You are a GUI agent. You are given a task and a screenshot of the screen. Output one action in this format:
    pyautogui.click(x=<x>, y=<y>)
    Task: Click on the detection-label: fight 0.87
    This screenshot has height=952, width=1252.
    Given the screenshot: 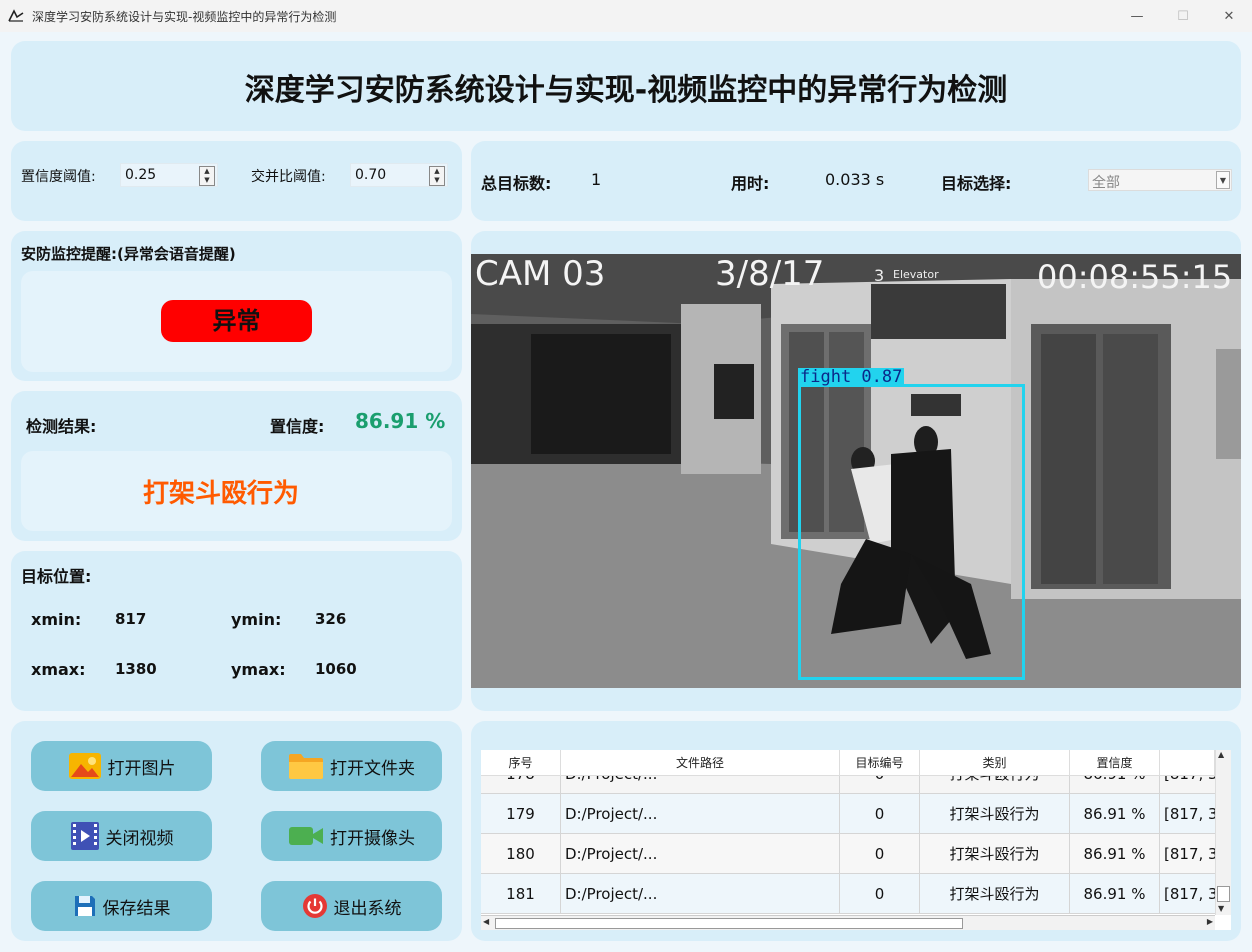 What is the action you would take?
    pyautogui.click(x=851, y=377)
    